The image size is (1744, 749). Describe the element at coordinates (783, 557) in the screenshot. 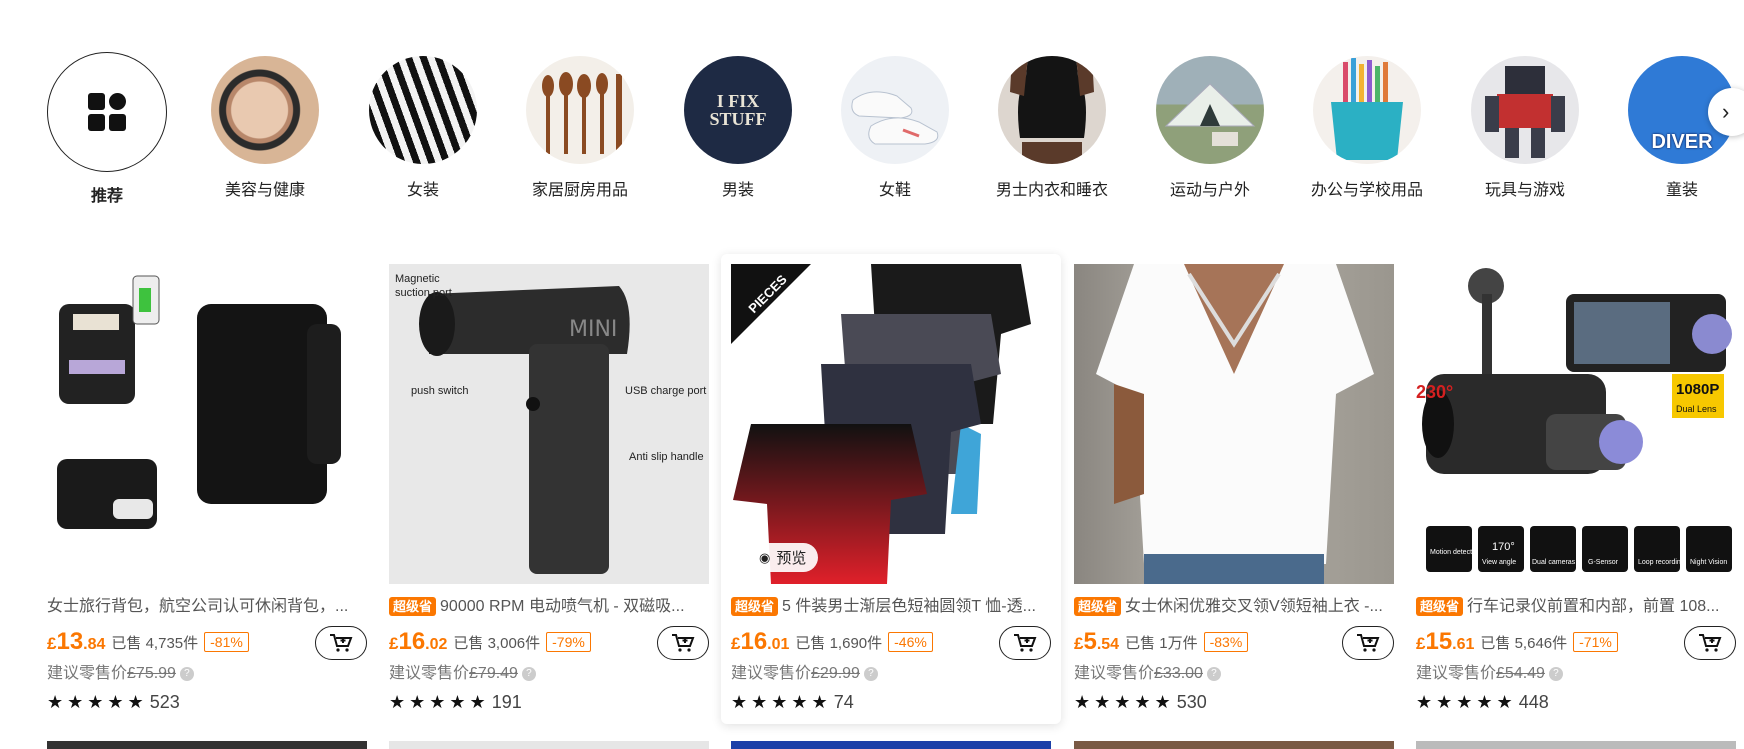

I see `preview-button: ◉ 预览` at that location.